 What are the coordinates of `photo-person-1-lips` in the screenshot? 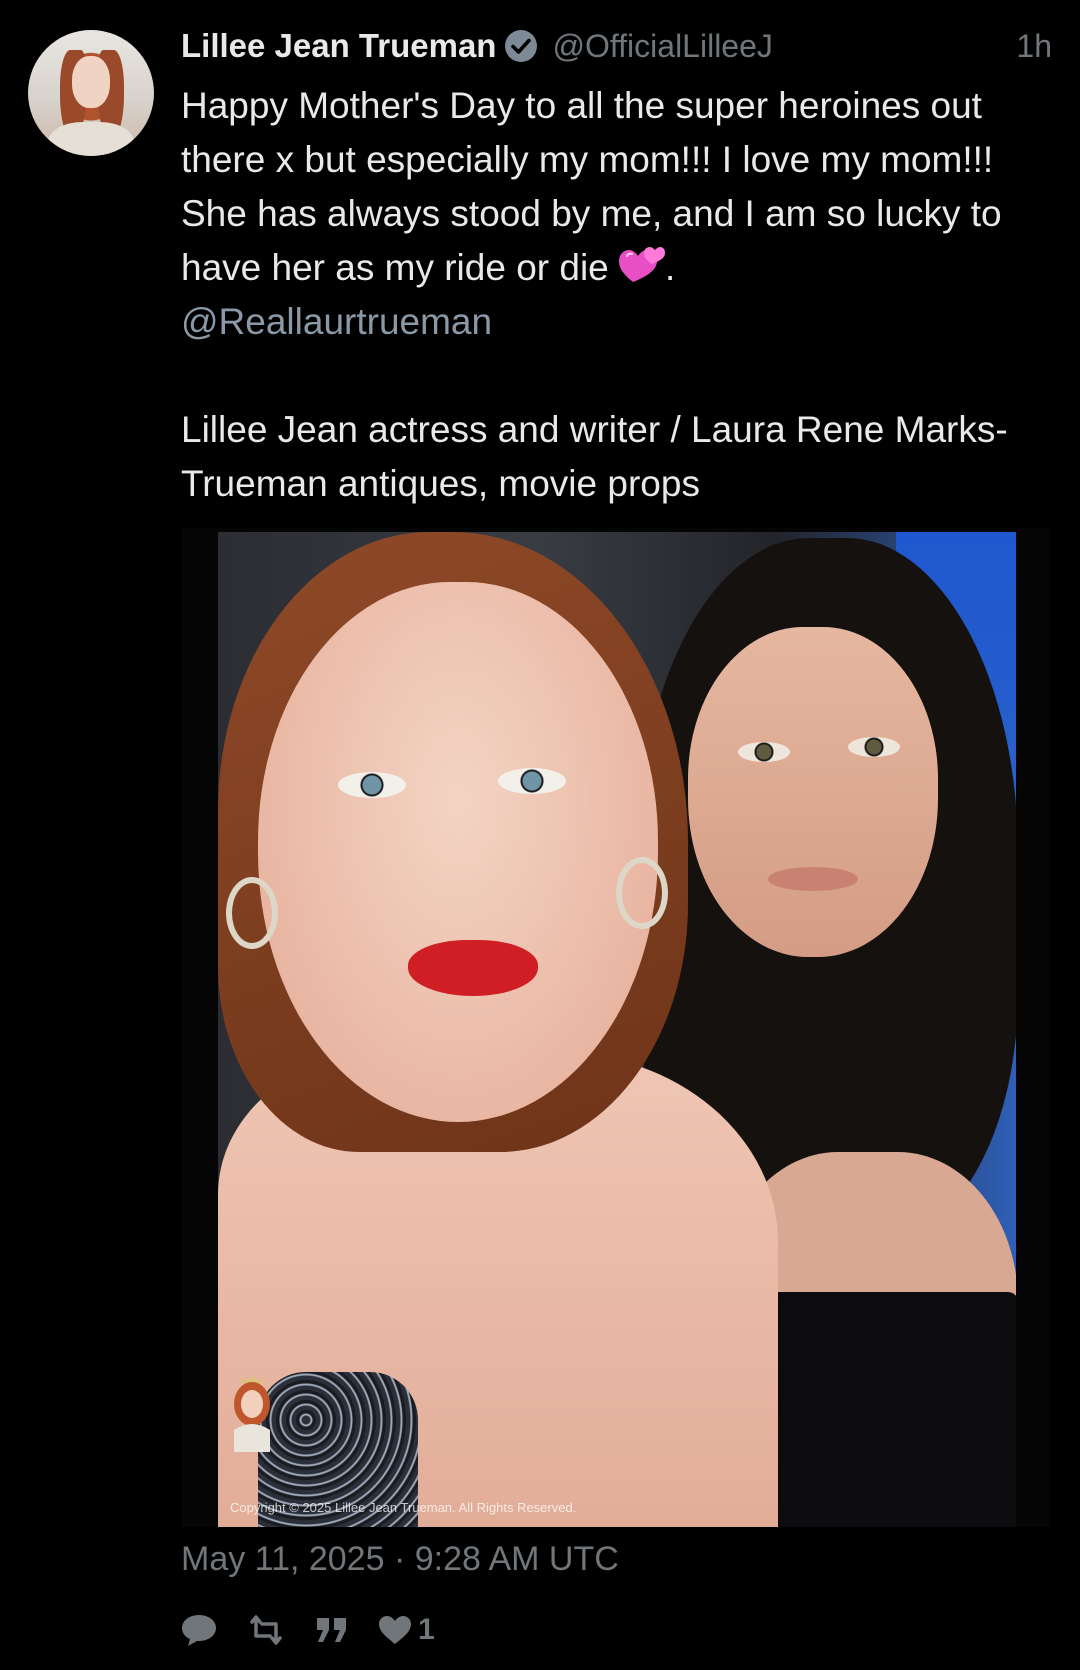 It's located at (473, 968).